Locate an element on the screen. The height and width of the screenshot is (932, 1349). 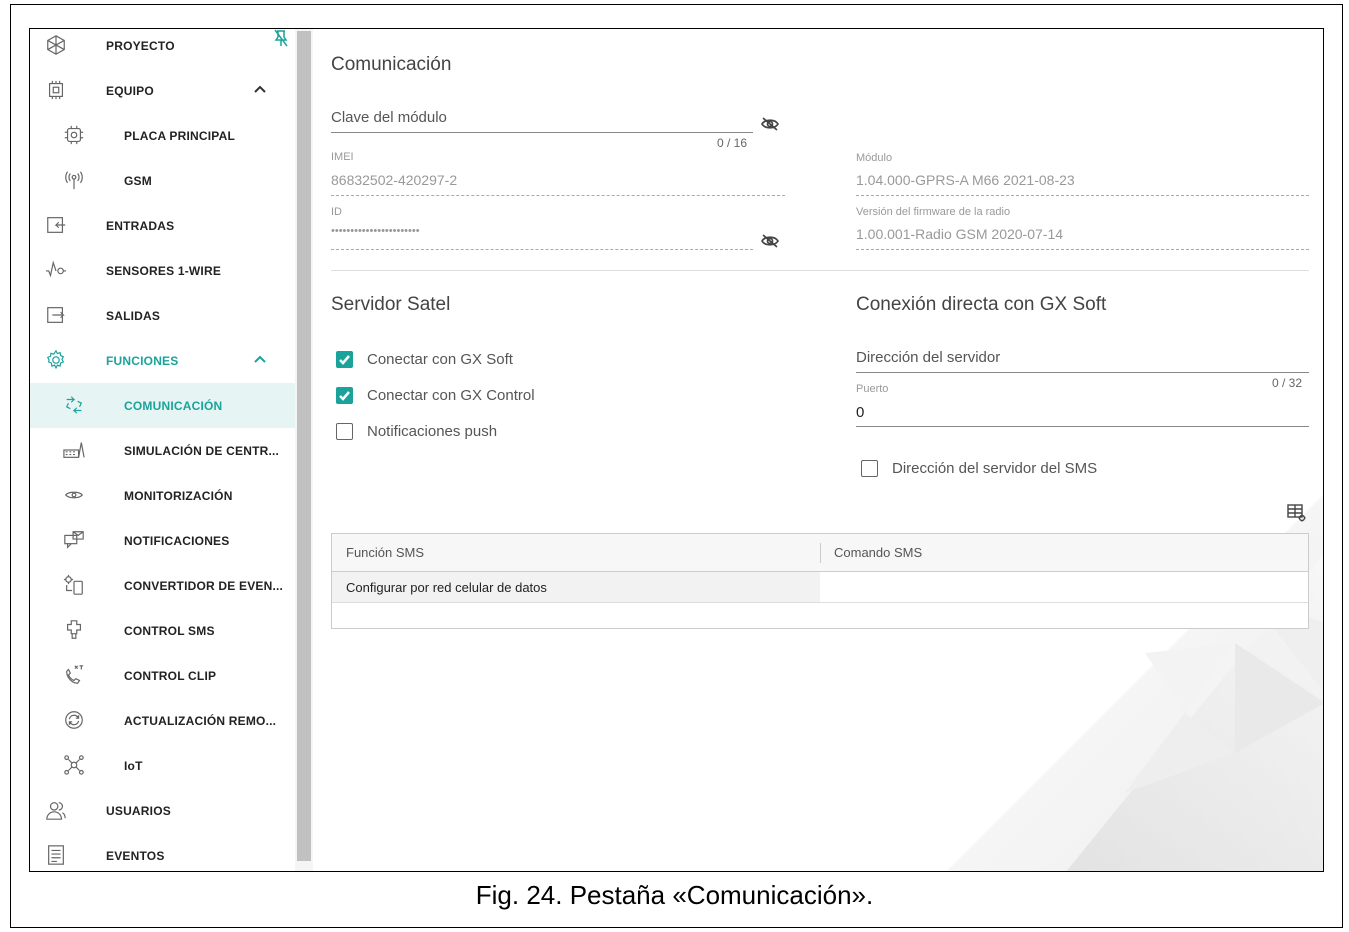
id-label: ID is located at coordinates (336, 212).